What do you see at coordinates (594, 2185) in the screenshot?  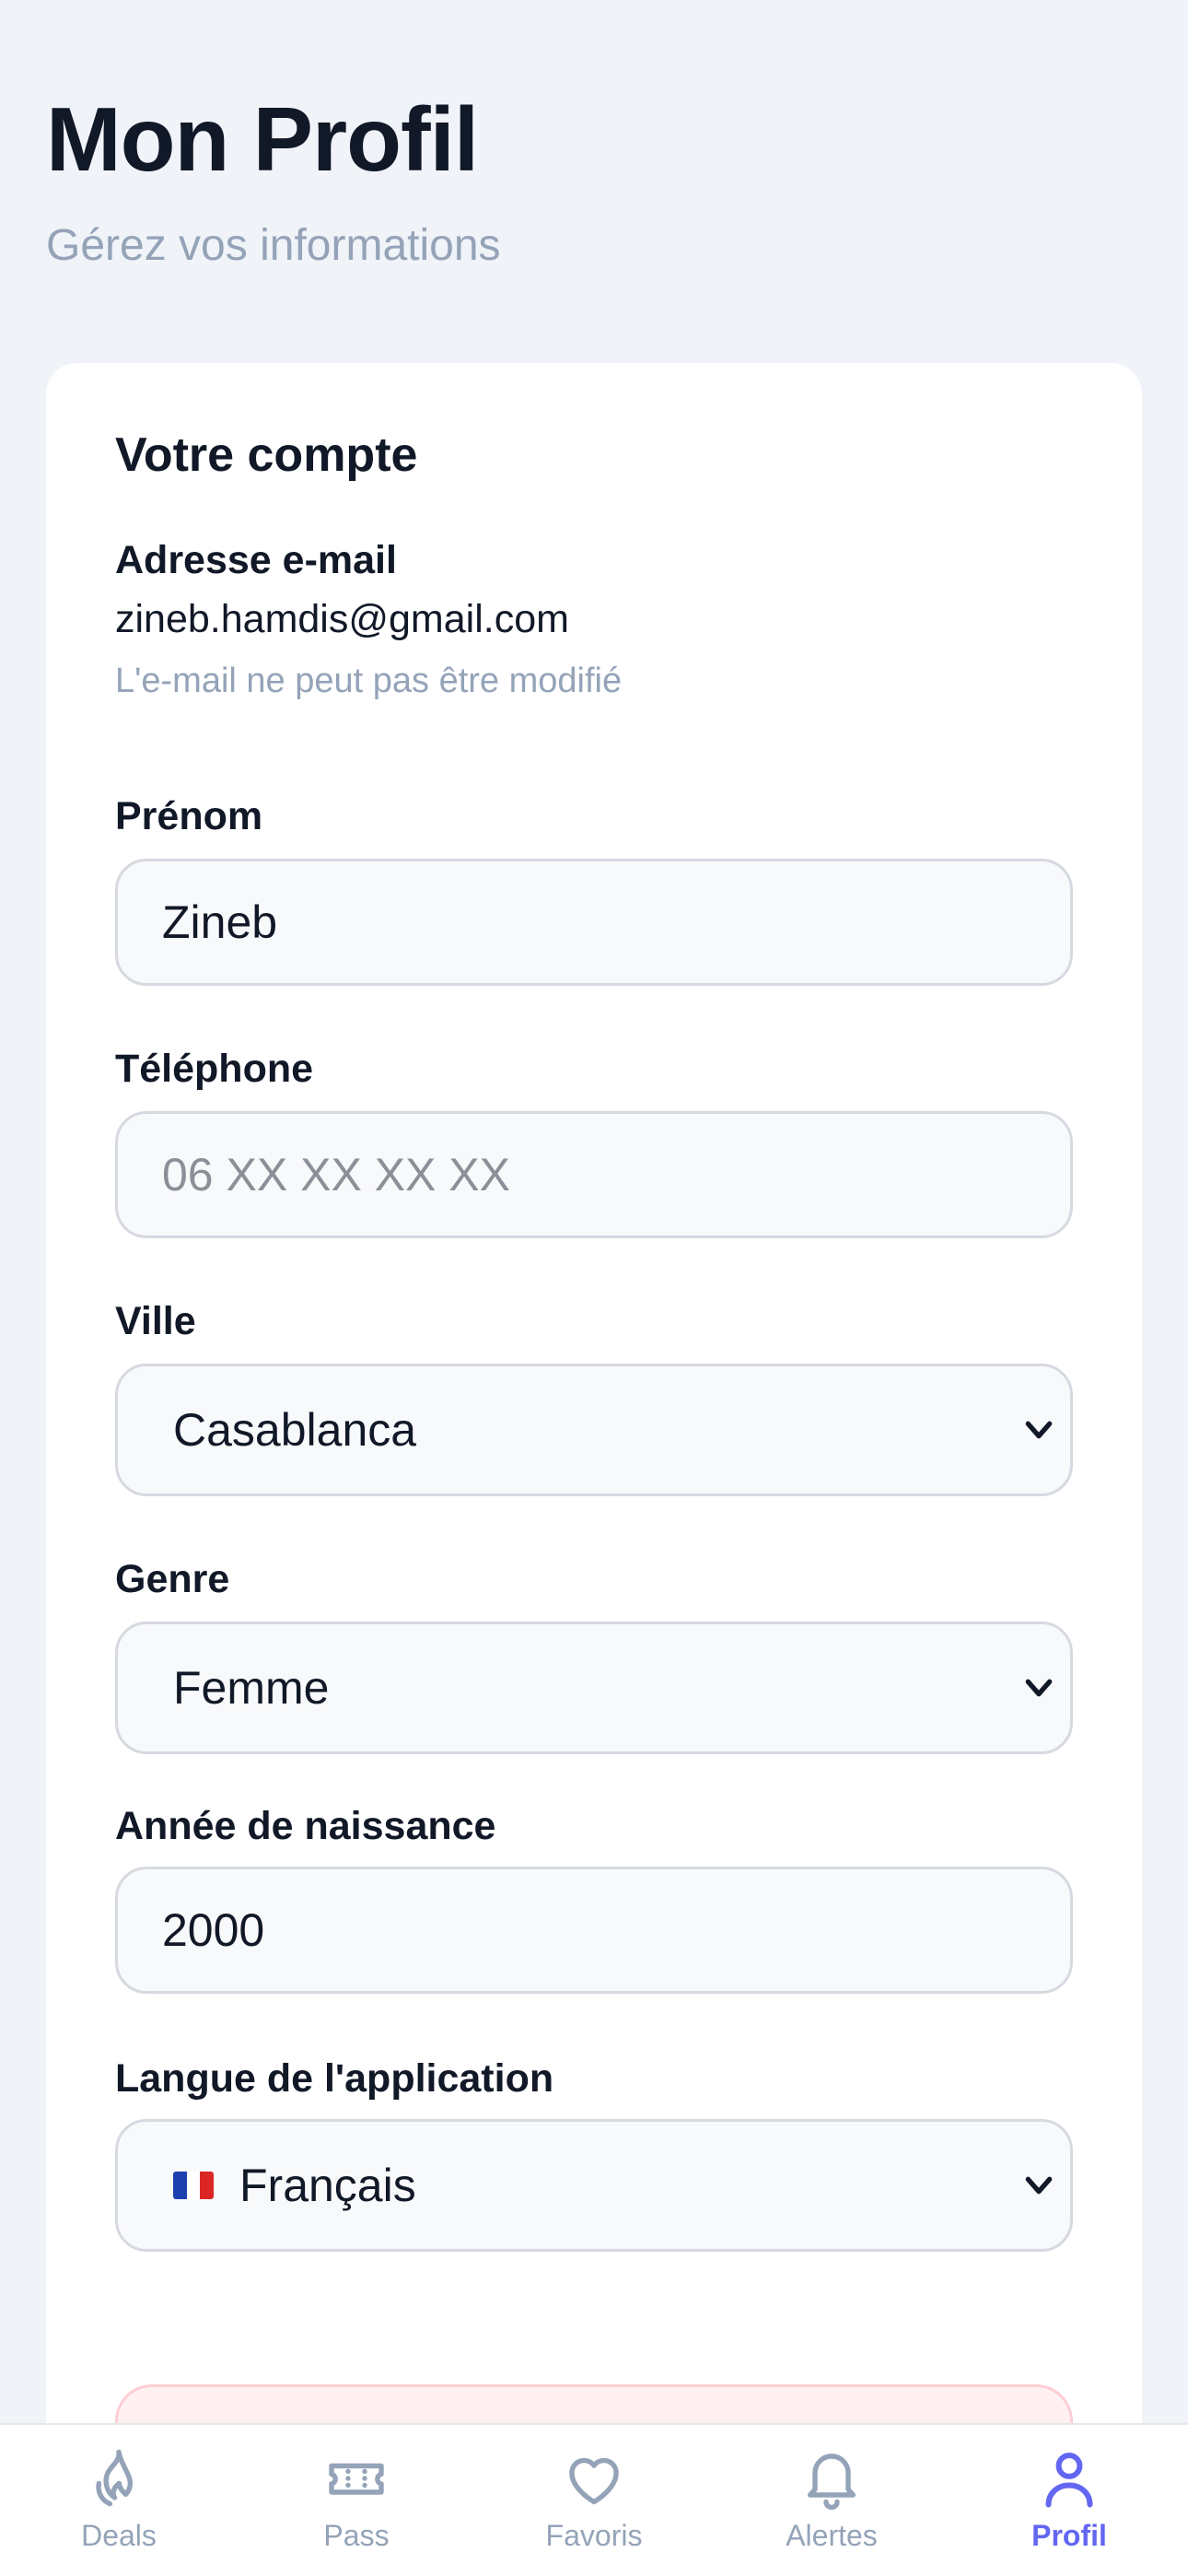 I see `language-select: Français` at bounding box center [594, 2185].